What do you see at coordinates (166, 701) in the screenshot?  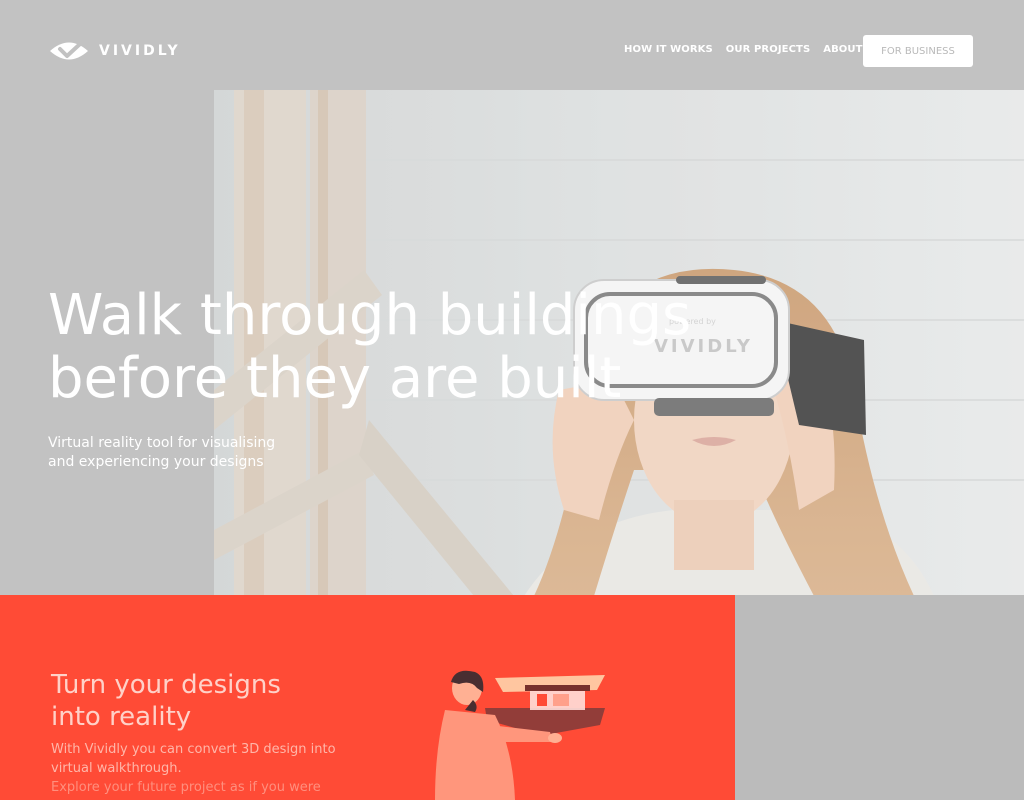 I see `feature-title: Turn your designs into reality` at bounding box center [166, 701].